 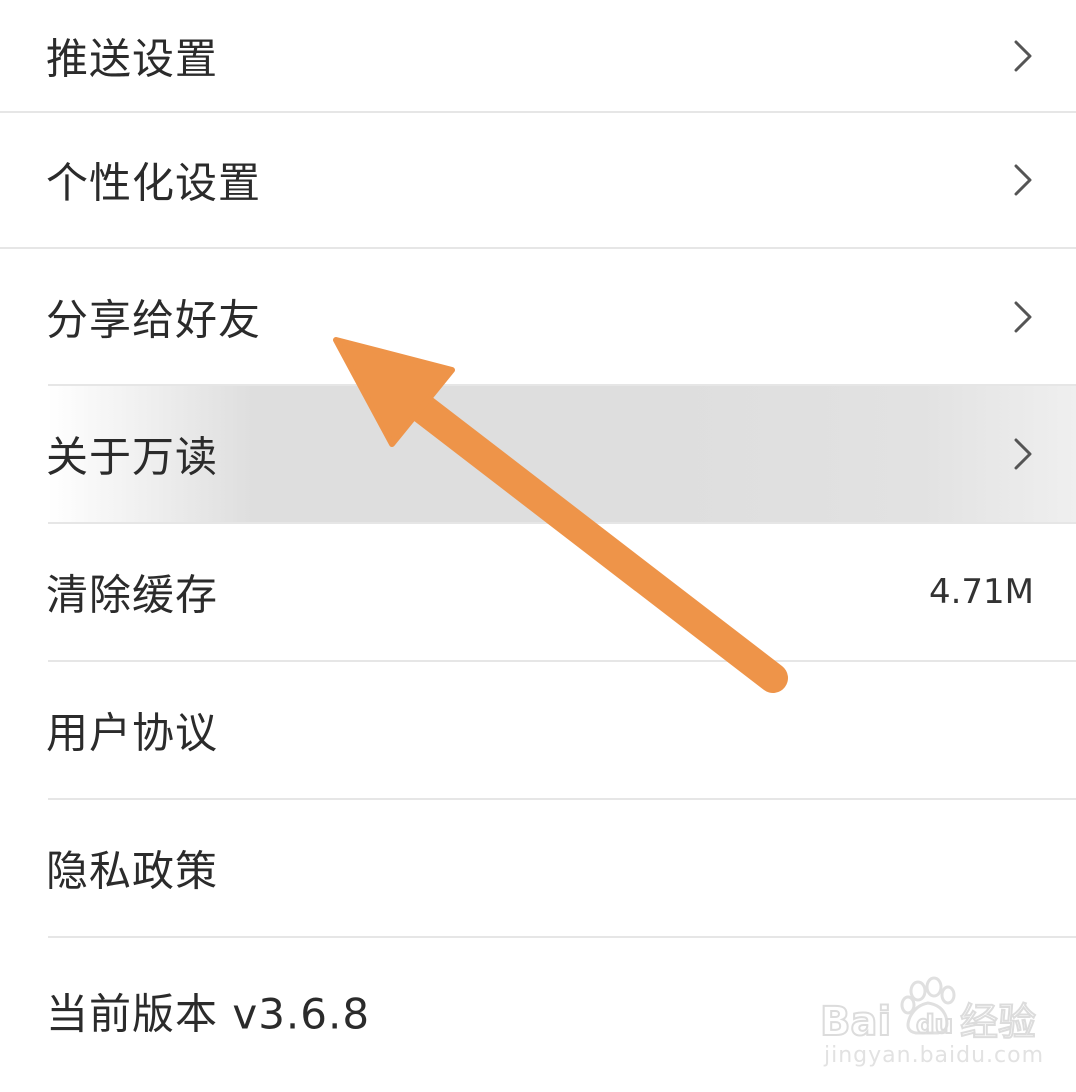 What do you see at coordinates (132, 457) in the screenshot?
I see `settings-item-label: 关于万读` at bounding box center [132, 457].